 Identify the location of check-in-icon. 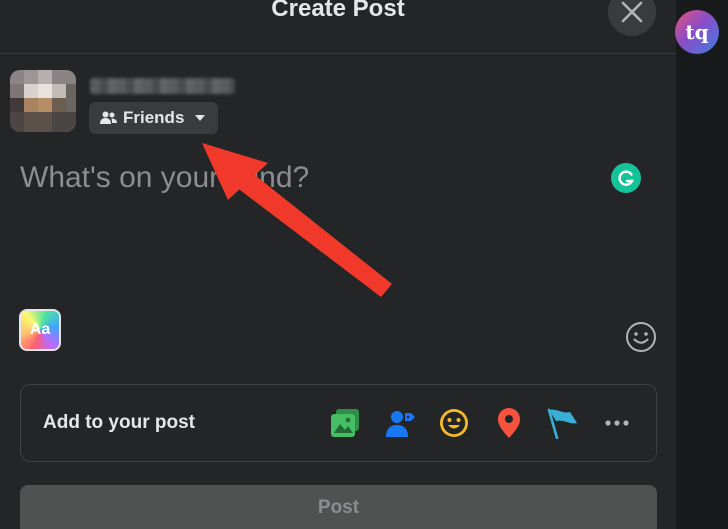
(509, 423).